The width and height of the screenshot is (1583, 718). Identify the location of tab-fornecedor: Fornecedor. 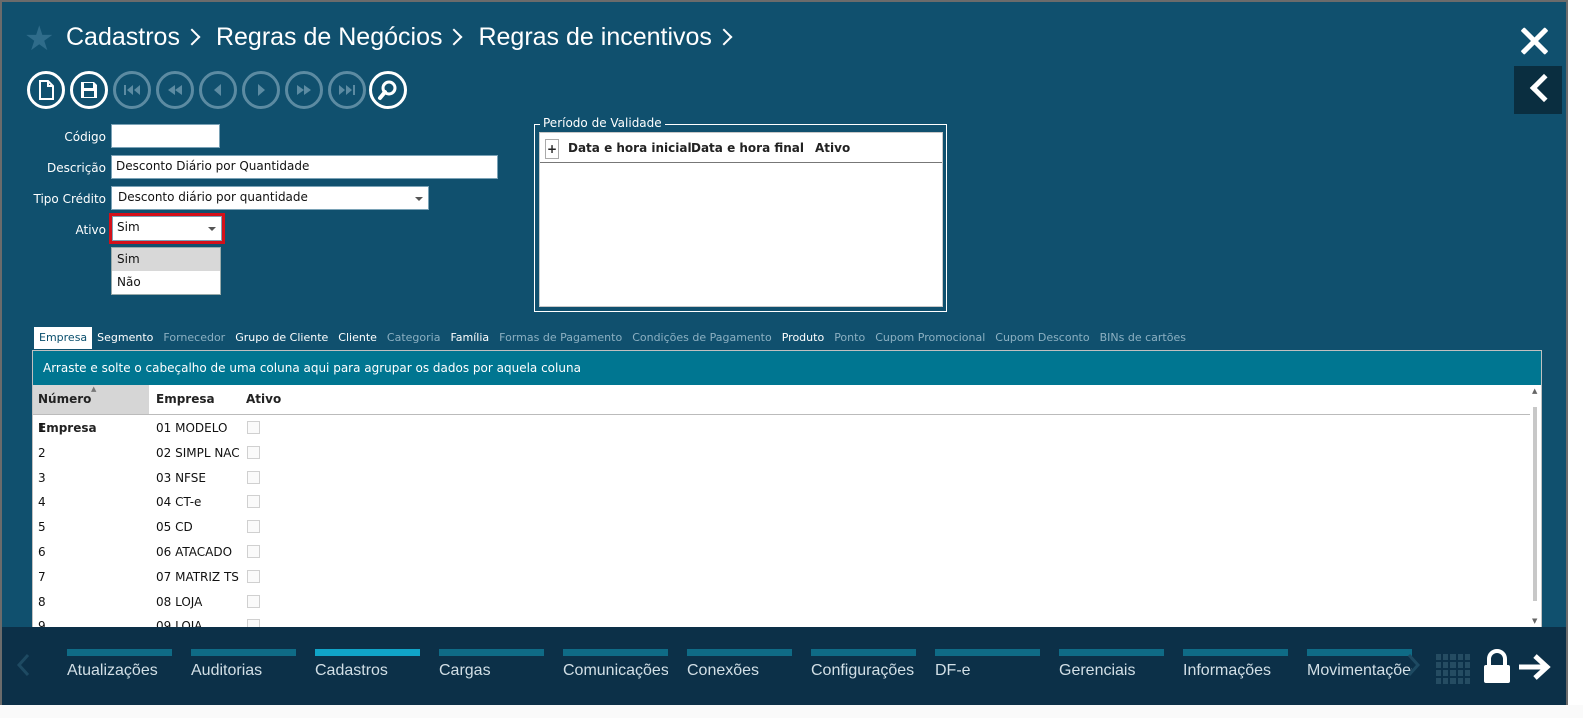
(194, 338).